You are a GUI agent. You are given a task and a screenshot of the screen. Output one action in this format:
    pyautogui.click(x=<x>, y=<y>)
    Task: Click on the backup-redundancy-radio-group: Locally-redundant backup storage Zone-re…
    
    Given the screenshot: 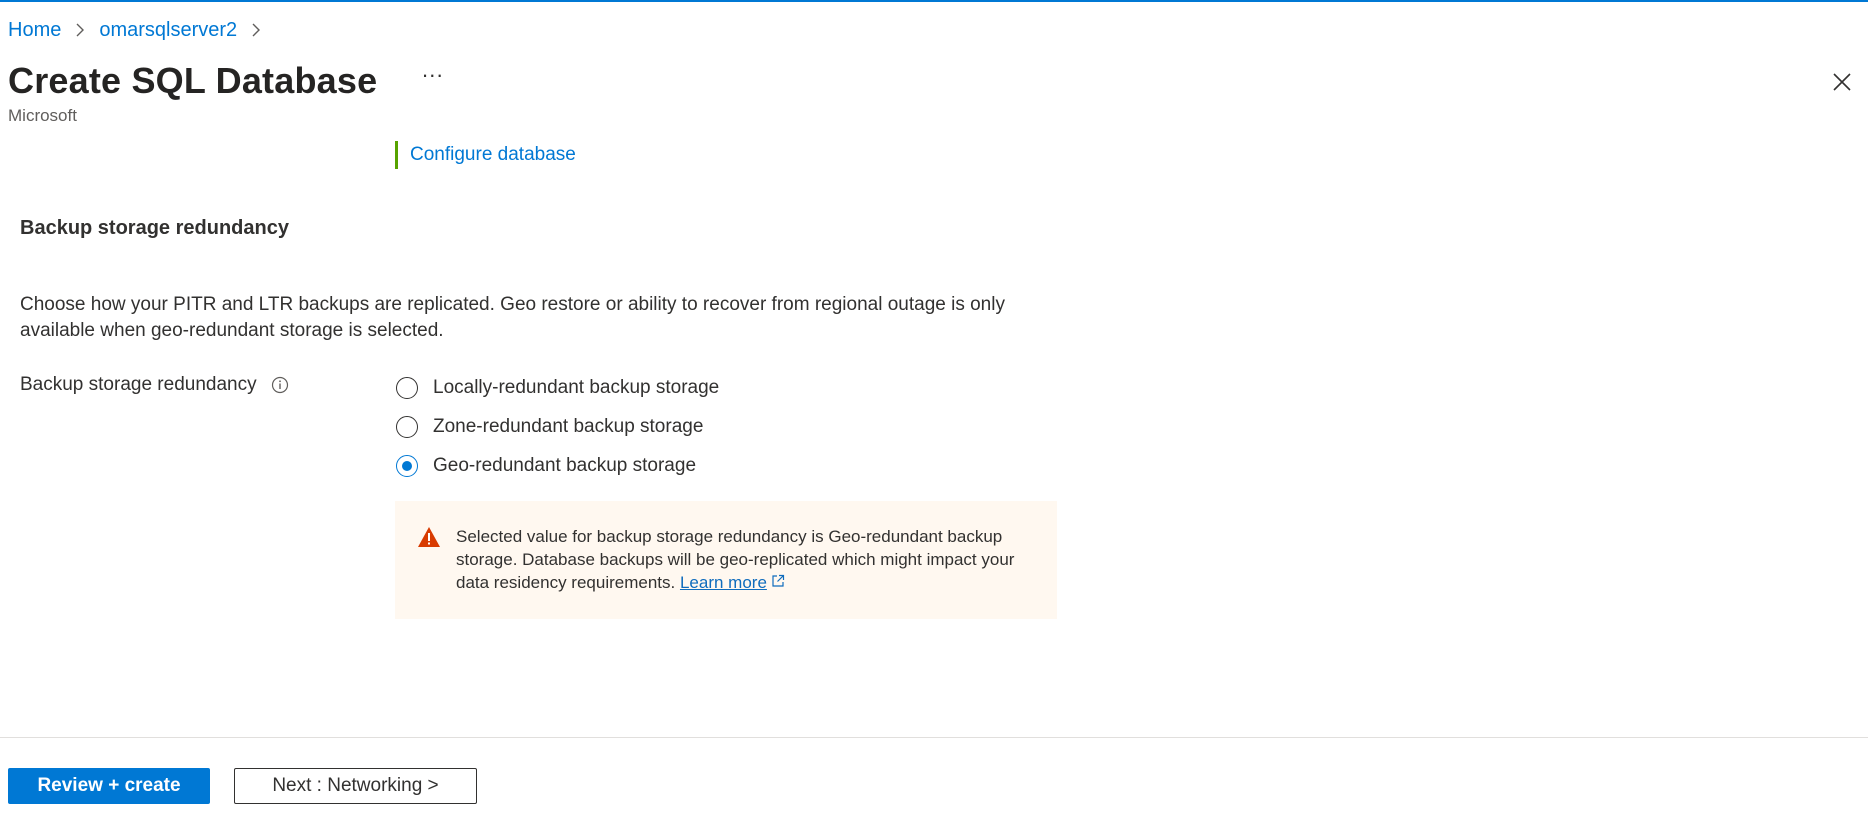 What is the action you would take?
    pyautogui.click(x=557, y=426)
    